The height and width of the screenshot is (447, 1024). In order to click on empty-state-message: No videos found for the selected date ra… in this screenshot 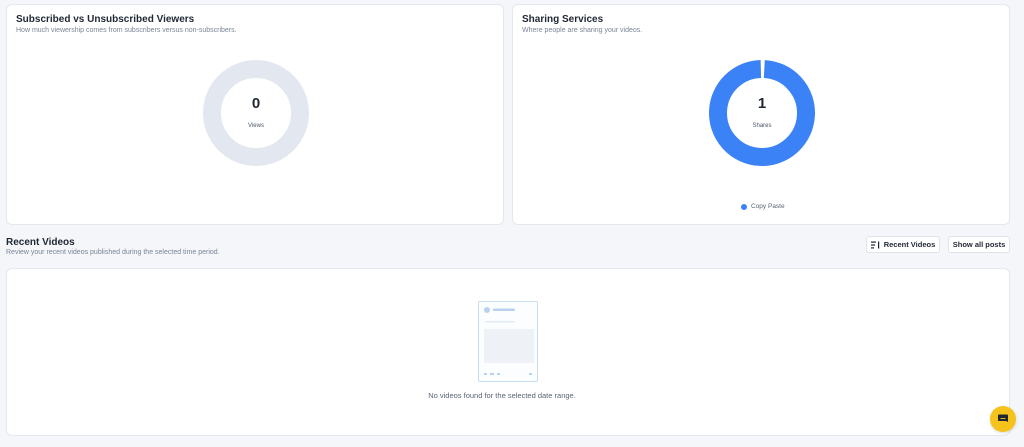, I will do `click(502, 395)`.